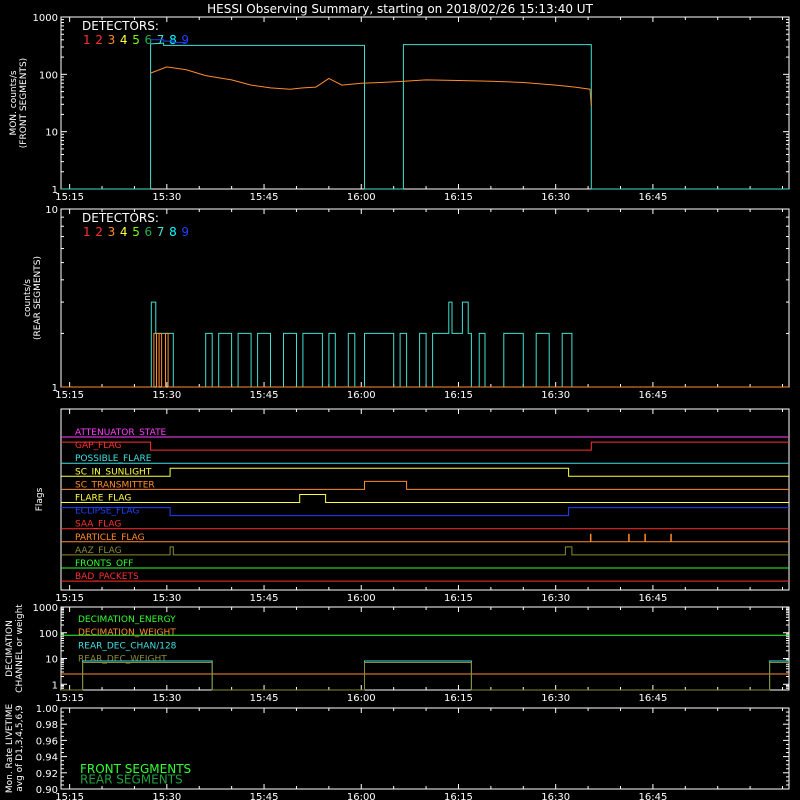 The width and height of the screenshot is (800, 800). I want to click on detector-number: 6, so click(149, 232).